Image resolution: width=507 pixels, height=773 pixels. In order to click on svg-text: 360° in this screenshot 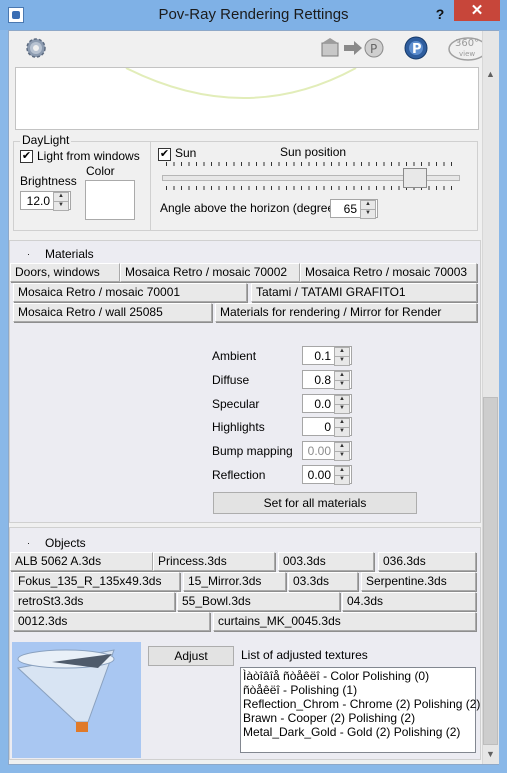, I will do `click(467, 43)`.